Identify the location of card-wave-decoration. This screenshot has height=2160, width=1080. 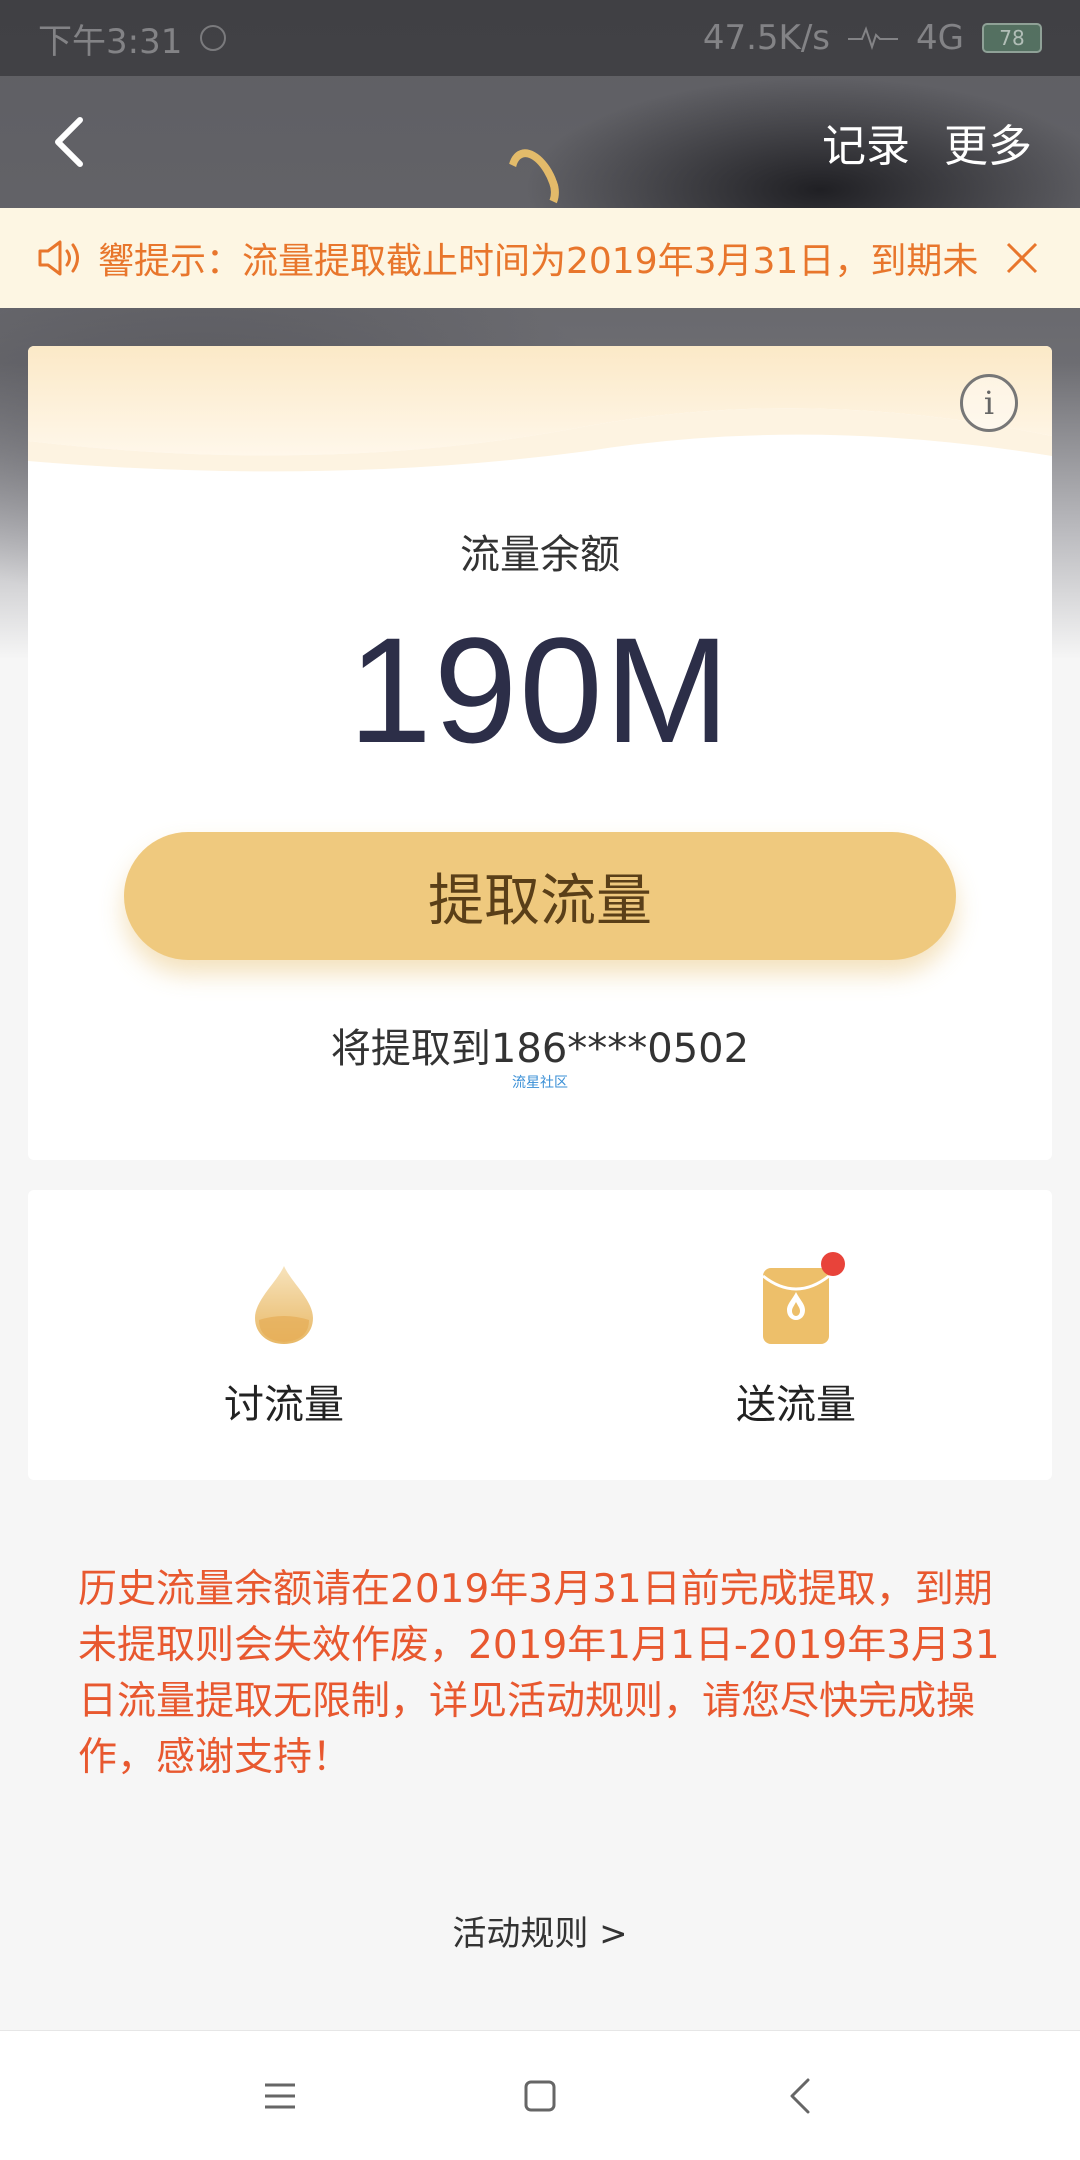
(540, 409).